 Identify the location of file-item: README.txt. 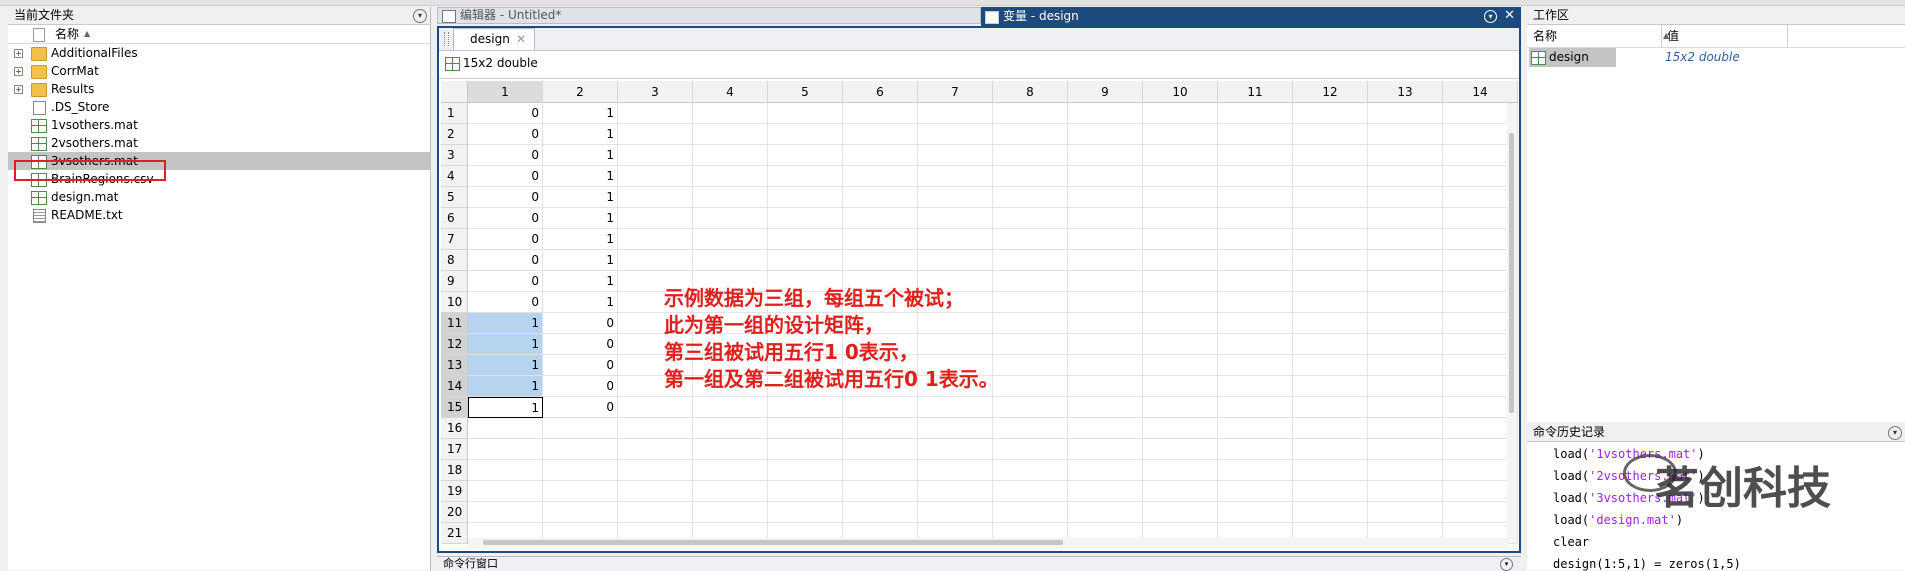
(219, 215).